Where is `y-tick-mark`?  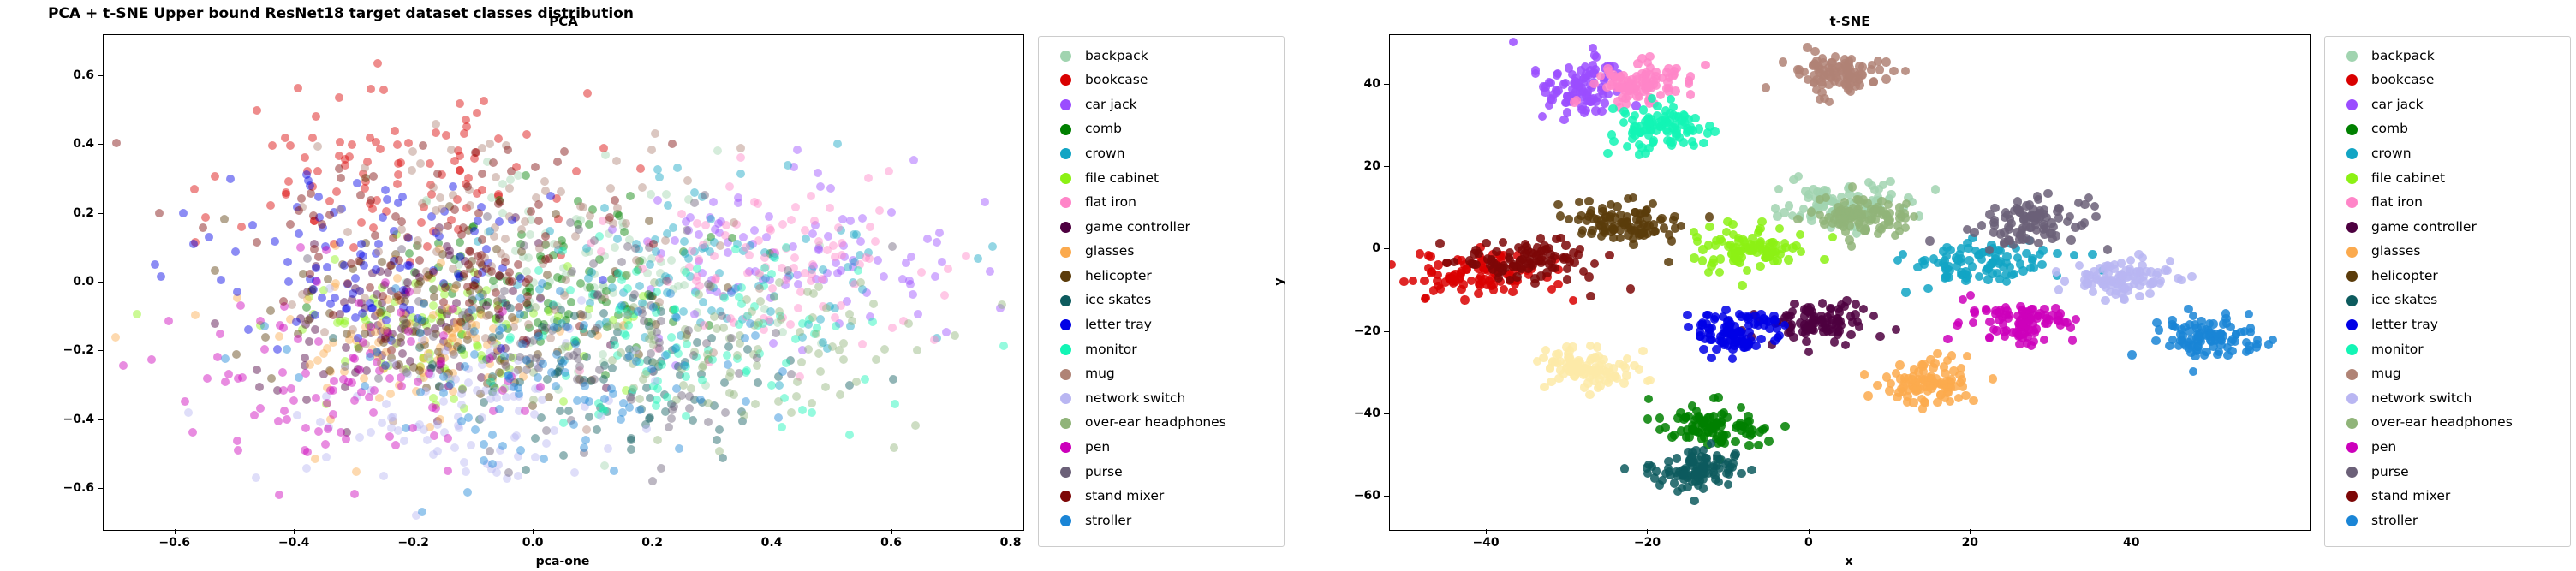
y-tick-mark is located at coordinates (100, 145).